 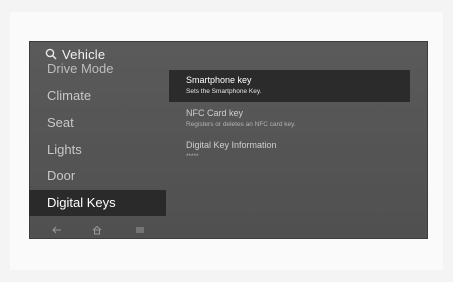 I want to click on sidebar-item-label: Lights, so click(x=64, y=149).